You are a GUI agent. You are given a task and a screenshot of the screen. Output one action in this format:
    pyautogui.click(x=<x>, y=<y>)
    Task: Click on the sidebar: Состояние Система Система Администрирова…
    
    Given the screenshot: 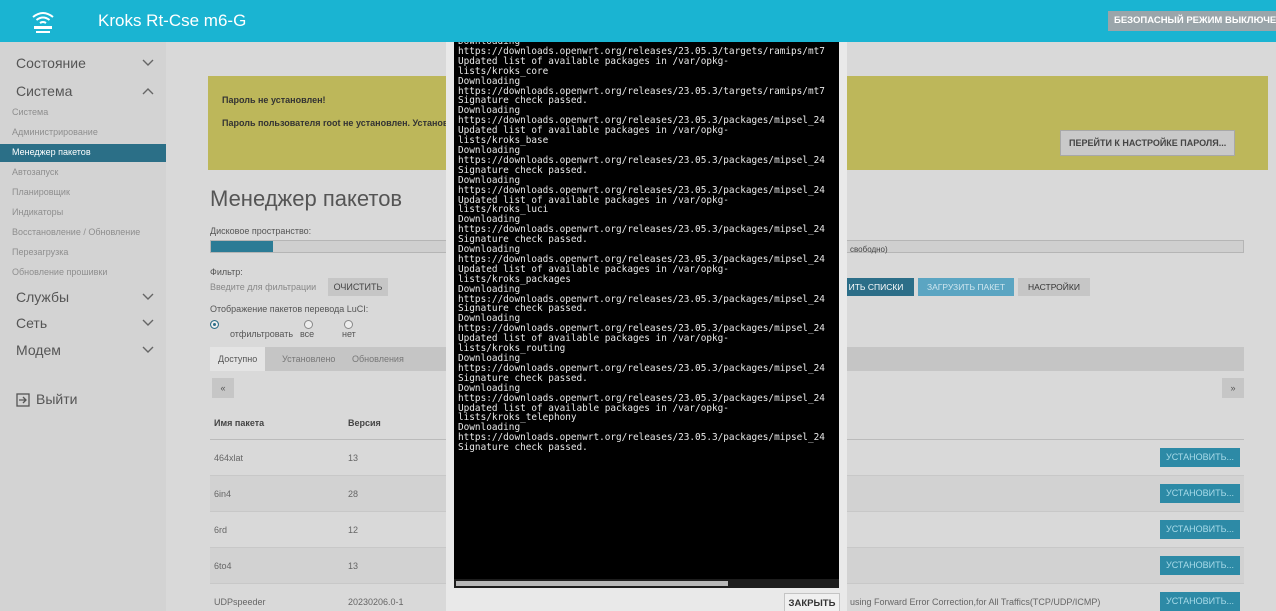 What is the action you would take?
    pyautogui.click(x=83, y=326)
    